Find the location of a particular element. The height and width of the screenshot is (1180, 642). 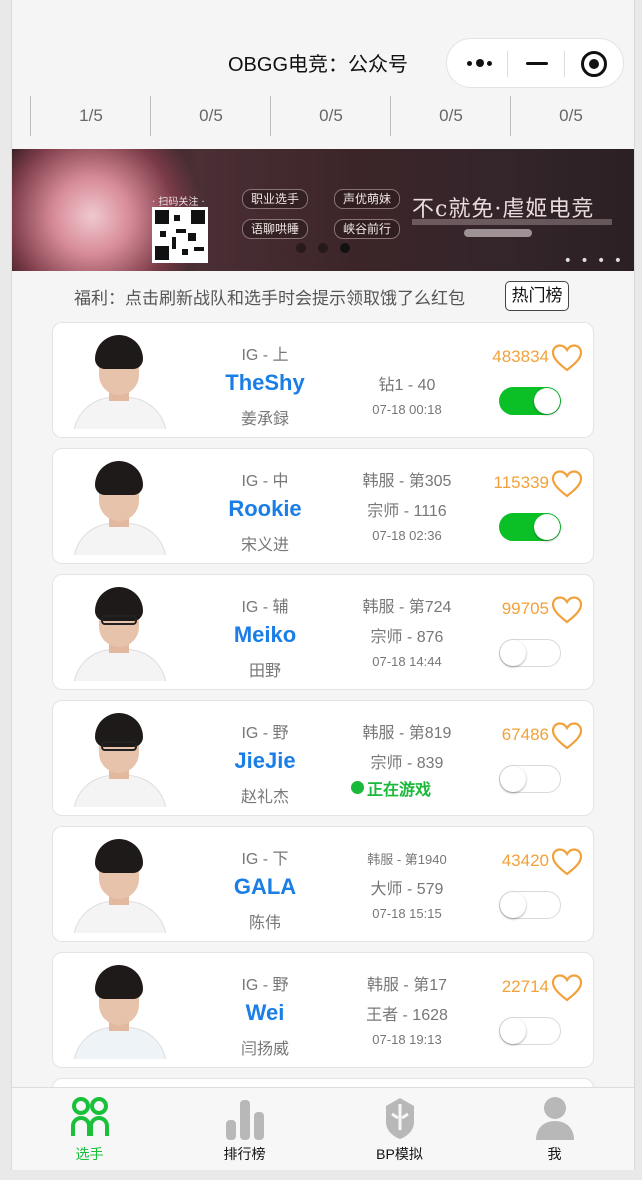

ranking-icon is located at coordinates (245, 1120).